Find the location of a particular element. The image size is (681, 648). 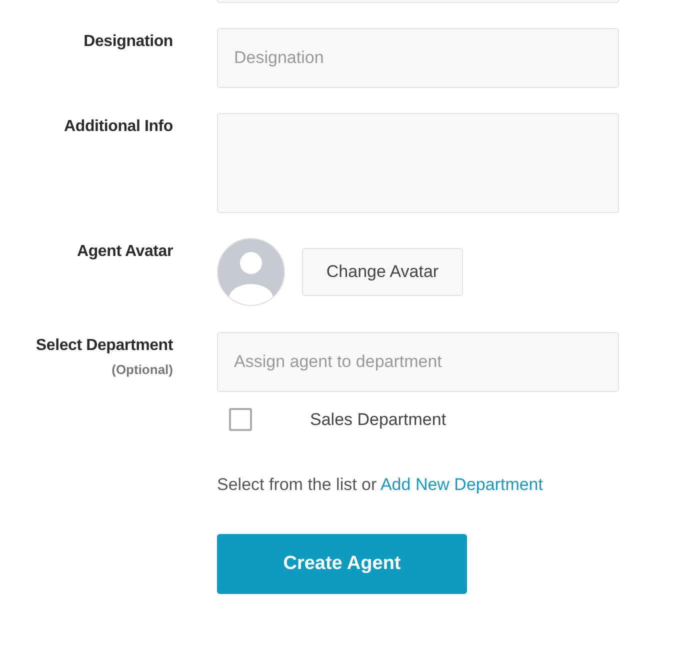

checkbox is located at coordinates (240, 419).